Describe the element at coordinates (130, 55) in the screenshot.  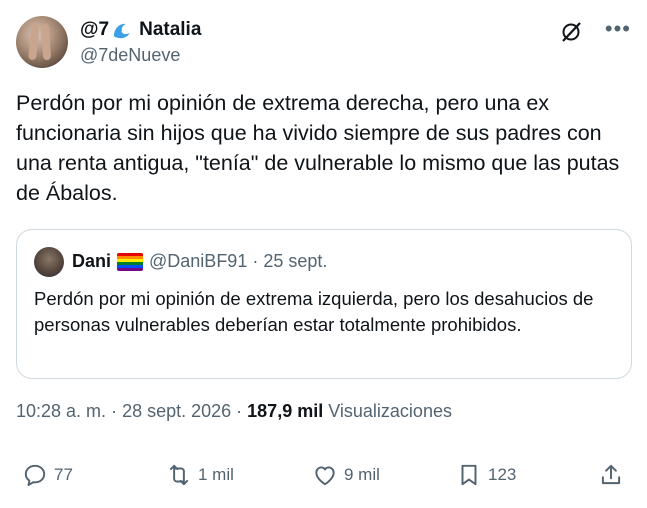
I see `author-handle: @7deNueve` at that location.